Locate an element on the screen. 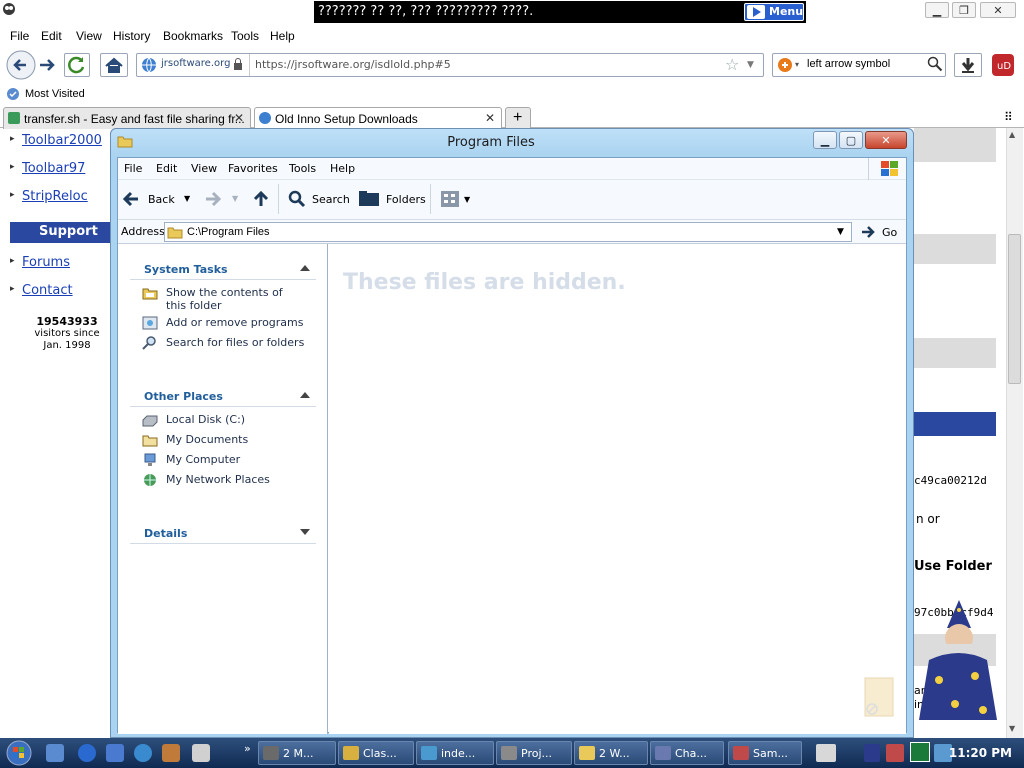 The width and height of the screenshot is (1024, 768). views-button: ▼ is located at coordinates (457, 200).